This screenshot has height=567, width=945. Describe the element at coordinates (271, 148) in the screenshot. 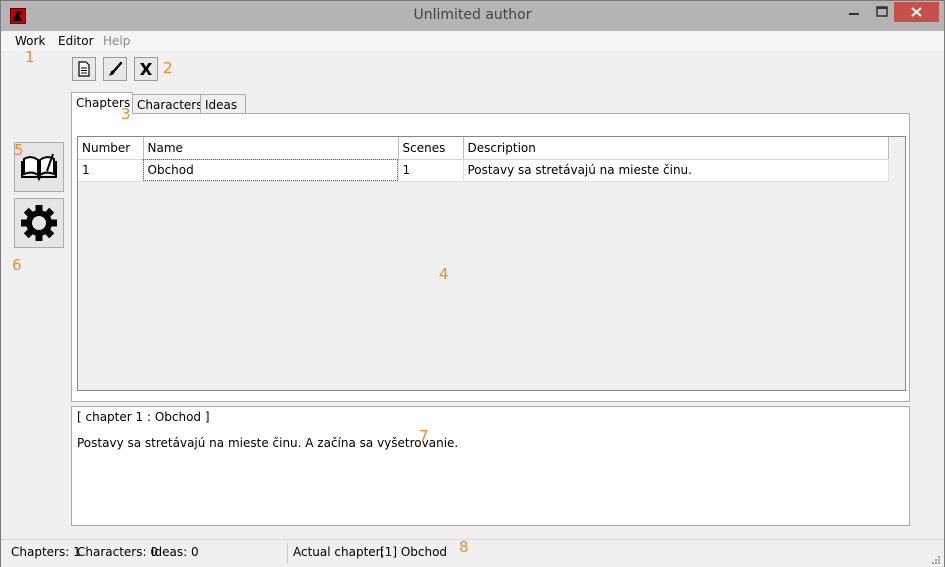

I see `column-header-name: Name` at that location.